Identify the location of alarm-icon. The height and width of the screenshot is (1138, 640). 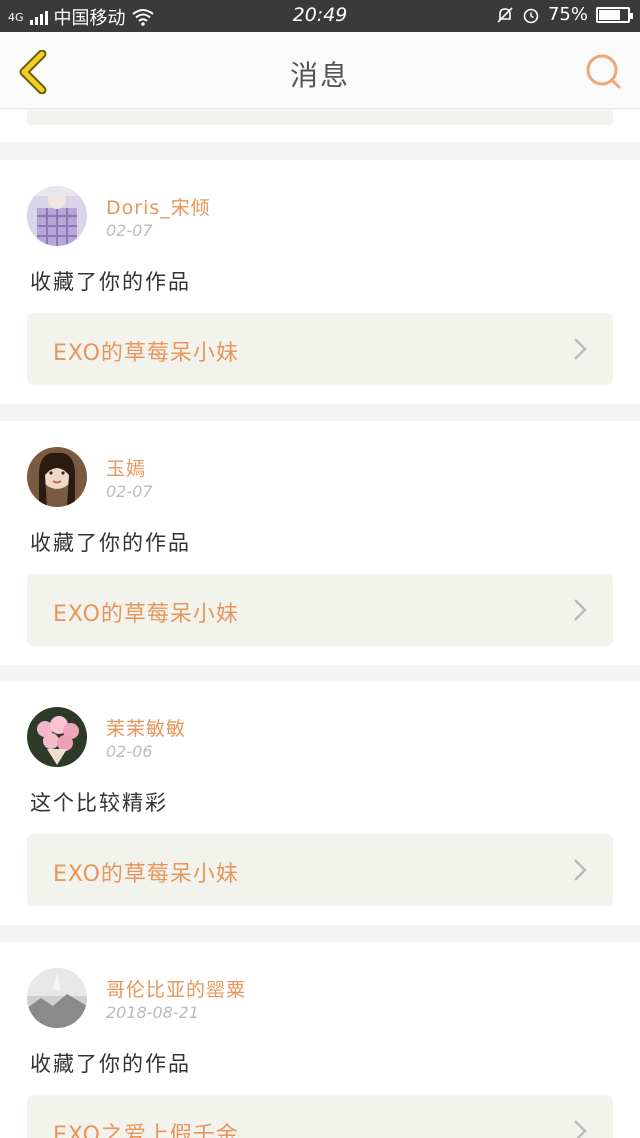
(531, 15).